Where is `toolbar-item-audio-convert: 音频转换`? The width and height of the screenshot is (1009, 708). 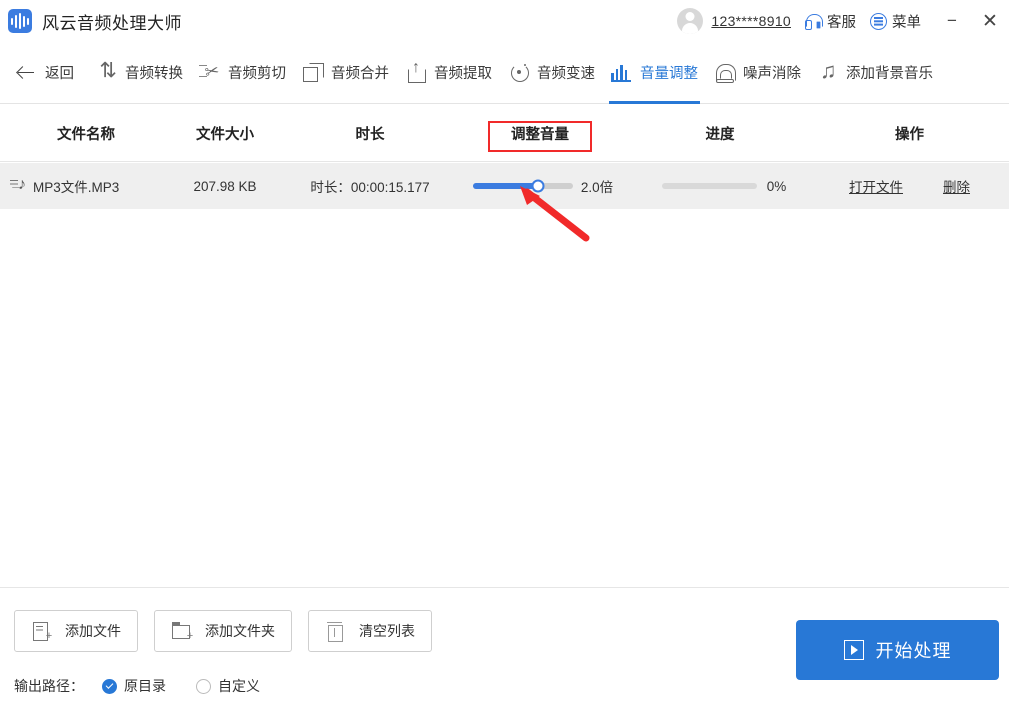 toolbar-item-audio-convert: 音频转换 is located at coordinates (139, 73).